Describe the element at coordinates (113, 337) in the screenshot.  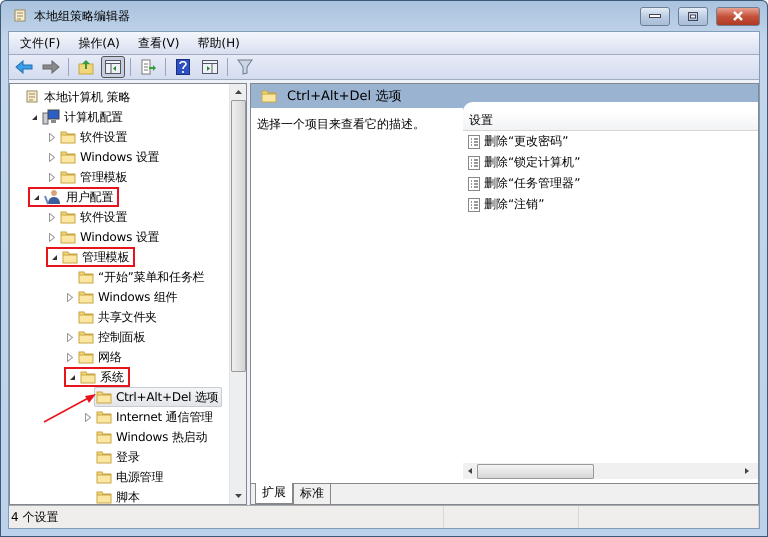
I see `tree-item: 控制面板` at that location.